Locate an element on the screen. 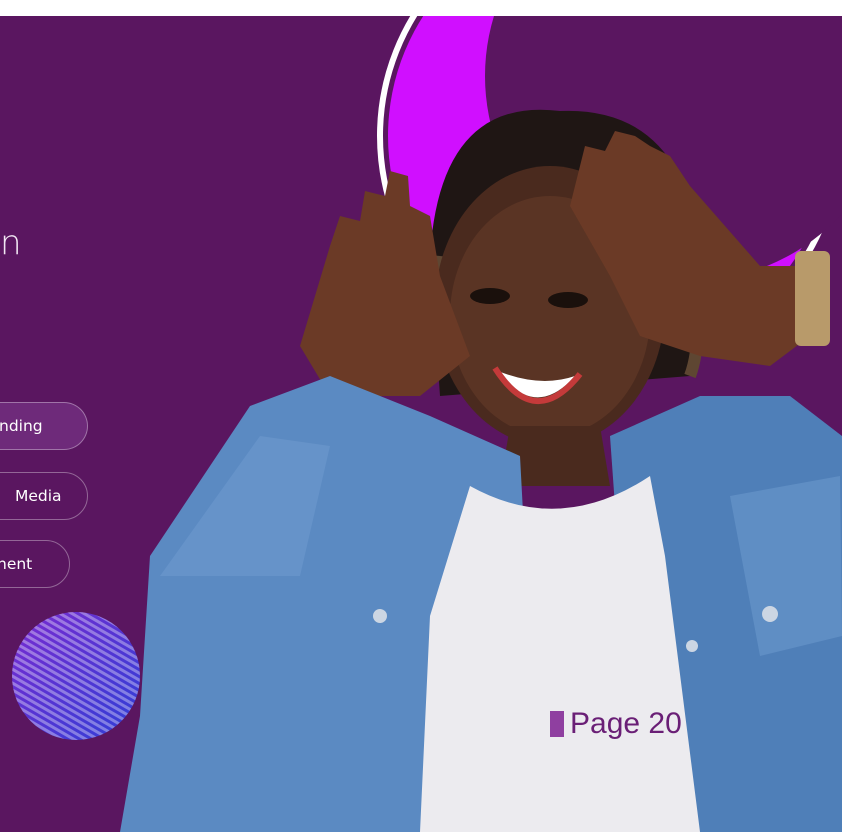  service-pill-management: nent is located at coordinates (35, 564).